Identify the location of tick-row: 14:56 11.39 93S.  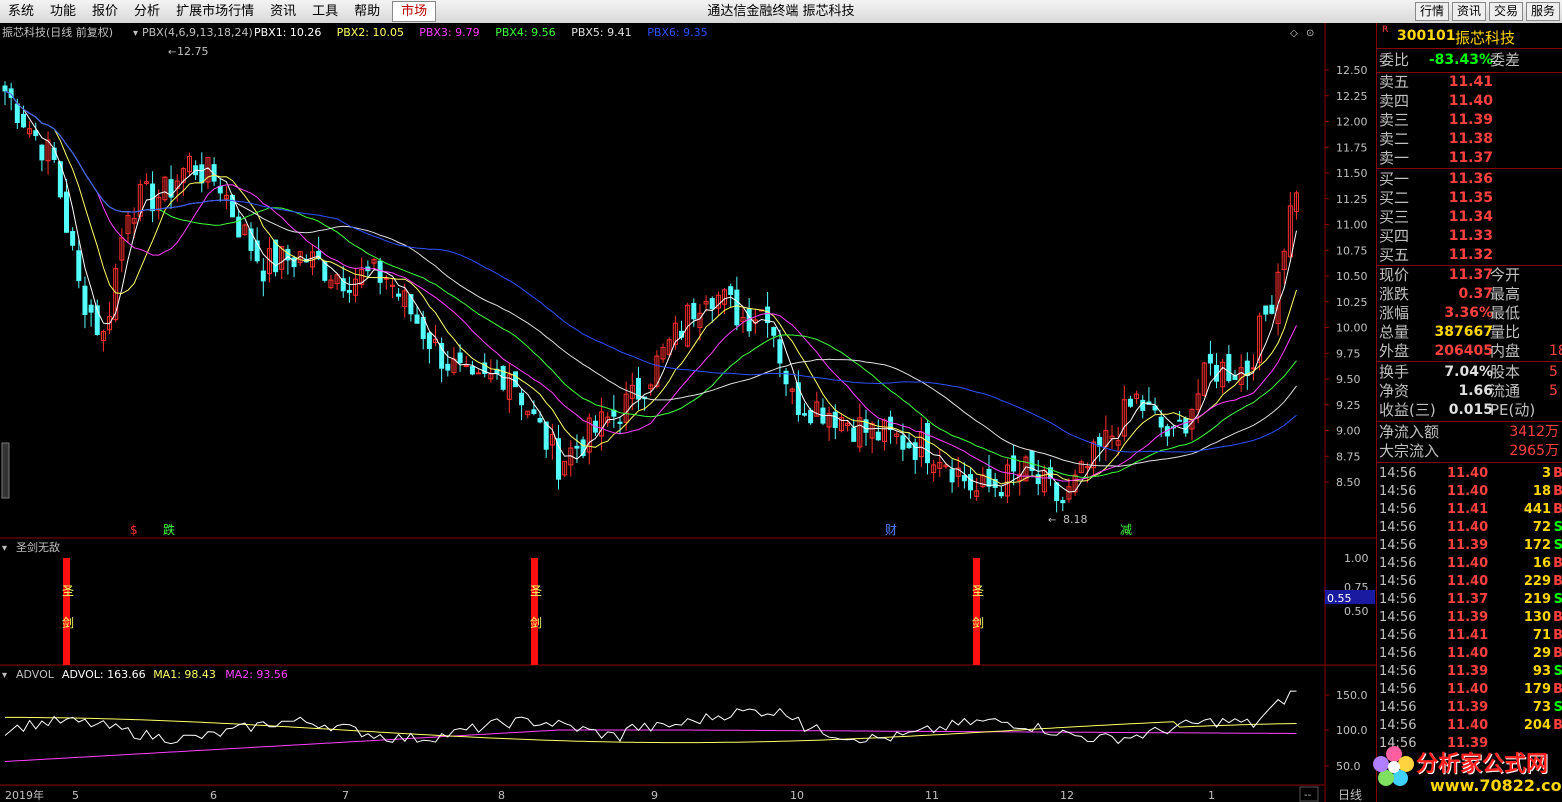
(1469, 672).